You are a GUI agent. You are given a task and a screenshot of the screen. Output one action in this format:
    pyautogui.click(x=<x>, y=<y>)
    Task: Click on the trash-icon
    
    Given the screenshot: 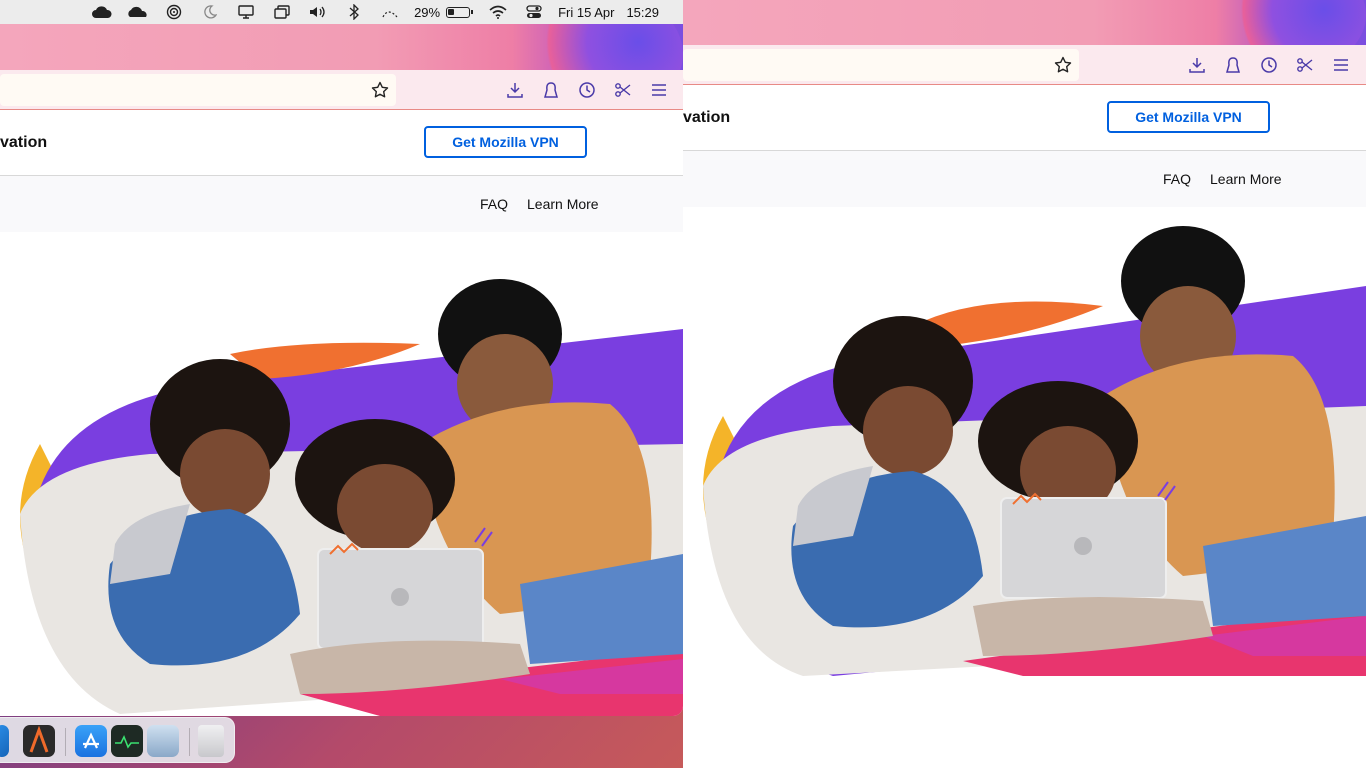 What is the action you would take?
    pyautogui.click(x=211, y=741)
    